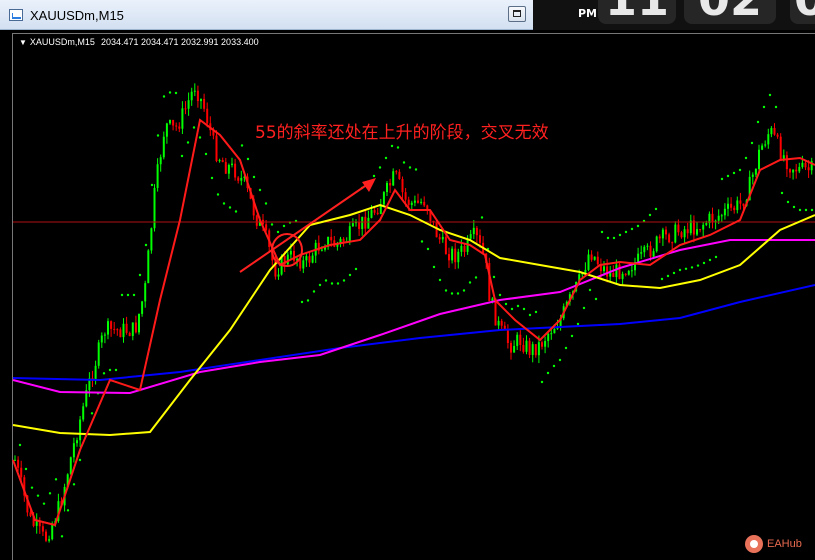  I want to click on chart-annotation: 55的斜率还处在上升的阶段，交叉无效, so click(402, 133).